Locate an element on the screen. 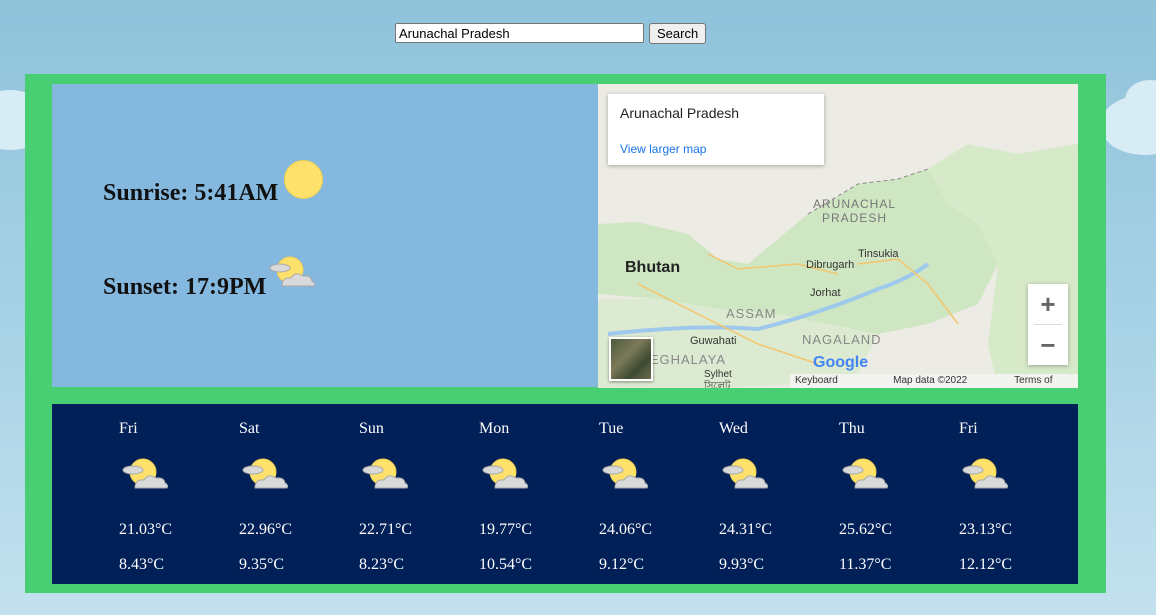 This screenshot has height=615, width=1156. google-logo-text: Google is located at coordinates (841, 362).